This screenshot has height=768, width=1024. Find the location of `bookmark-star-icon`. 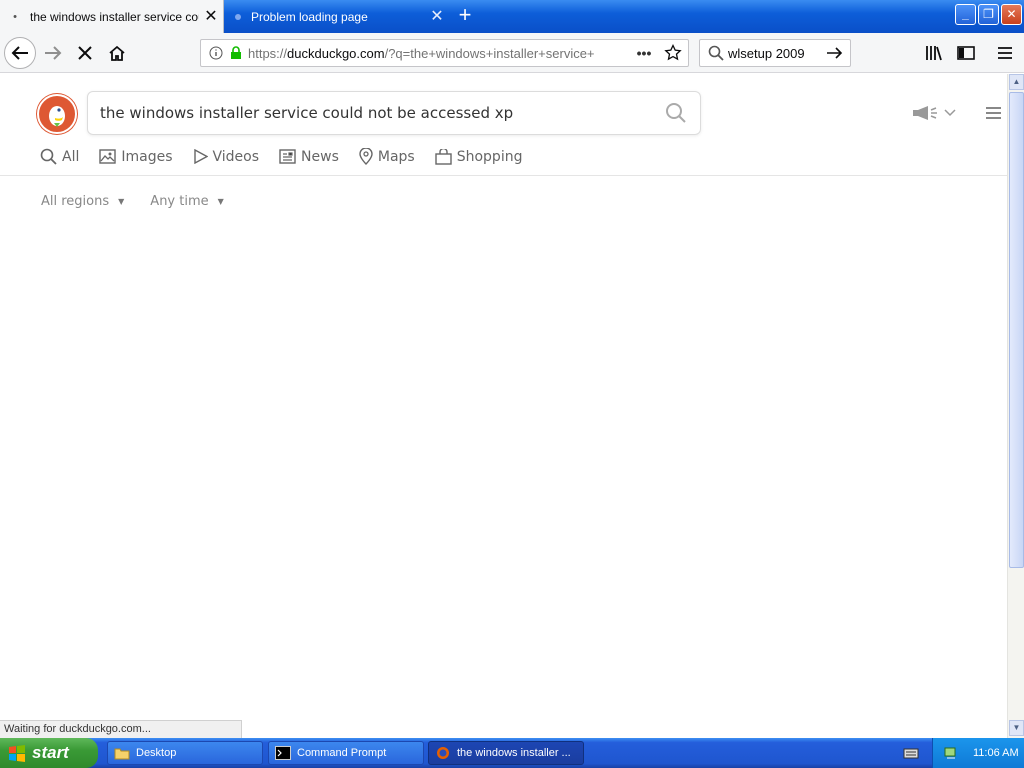

bookmark-star-icon is located at coordinates (673, 53).